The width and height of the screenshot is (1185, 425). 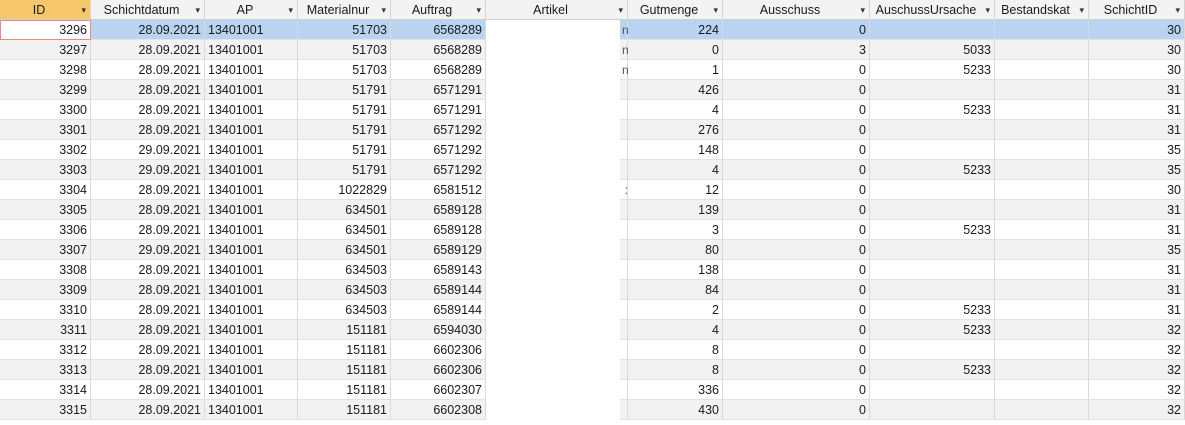 I want to click on auftrag-cell: 6589128, so click(x=438, y=230).